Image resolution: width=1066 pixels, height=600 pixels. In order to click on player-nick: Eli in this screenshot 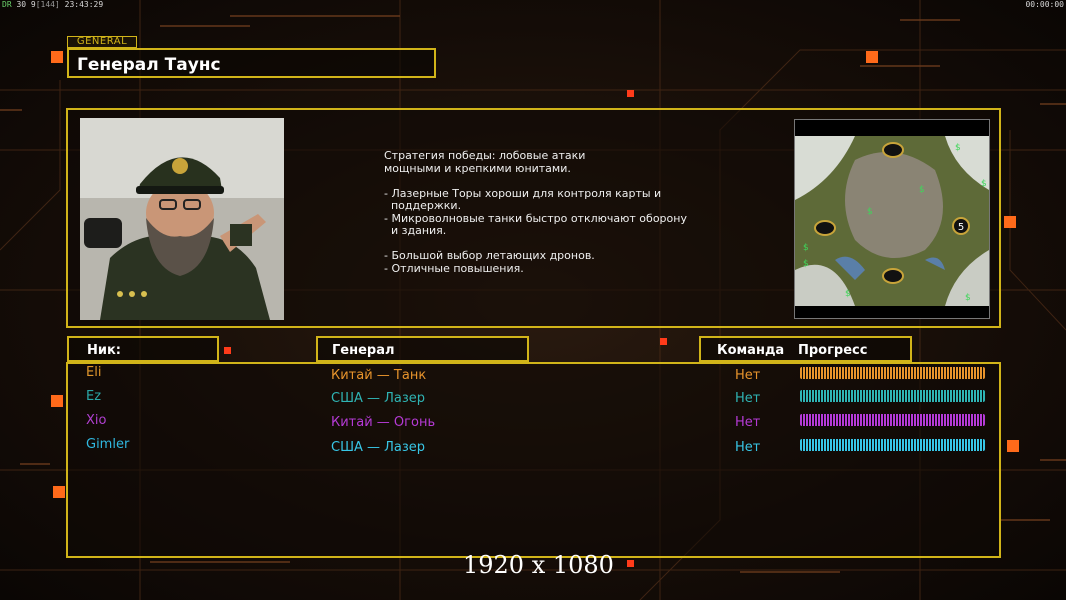, I will do `click(94, 372)`.